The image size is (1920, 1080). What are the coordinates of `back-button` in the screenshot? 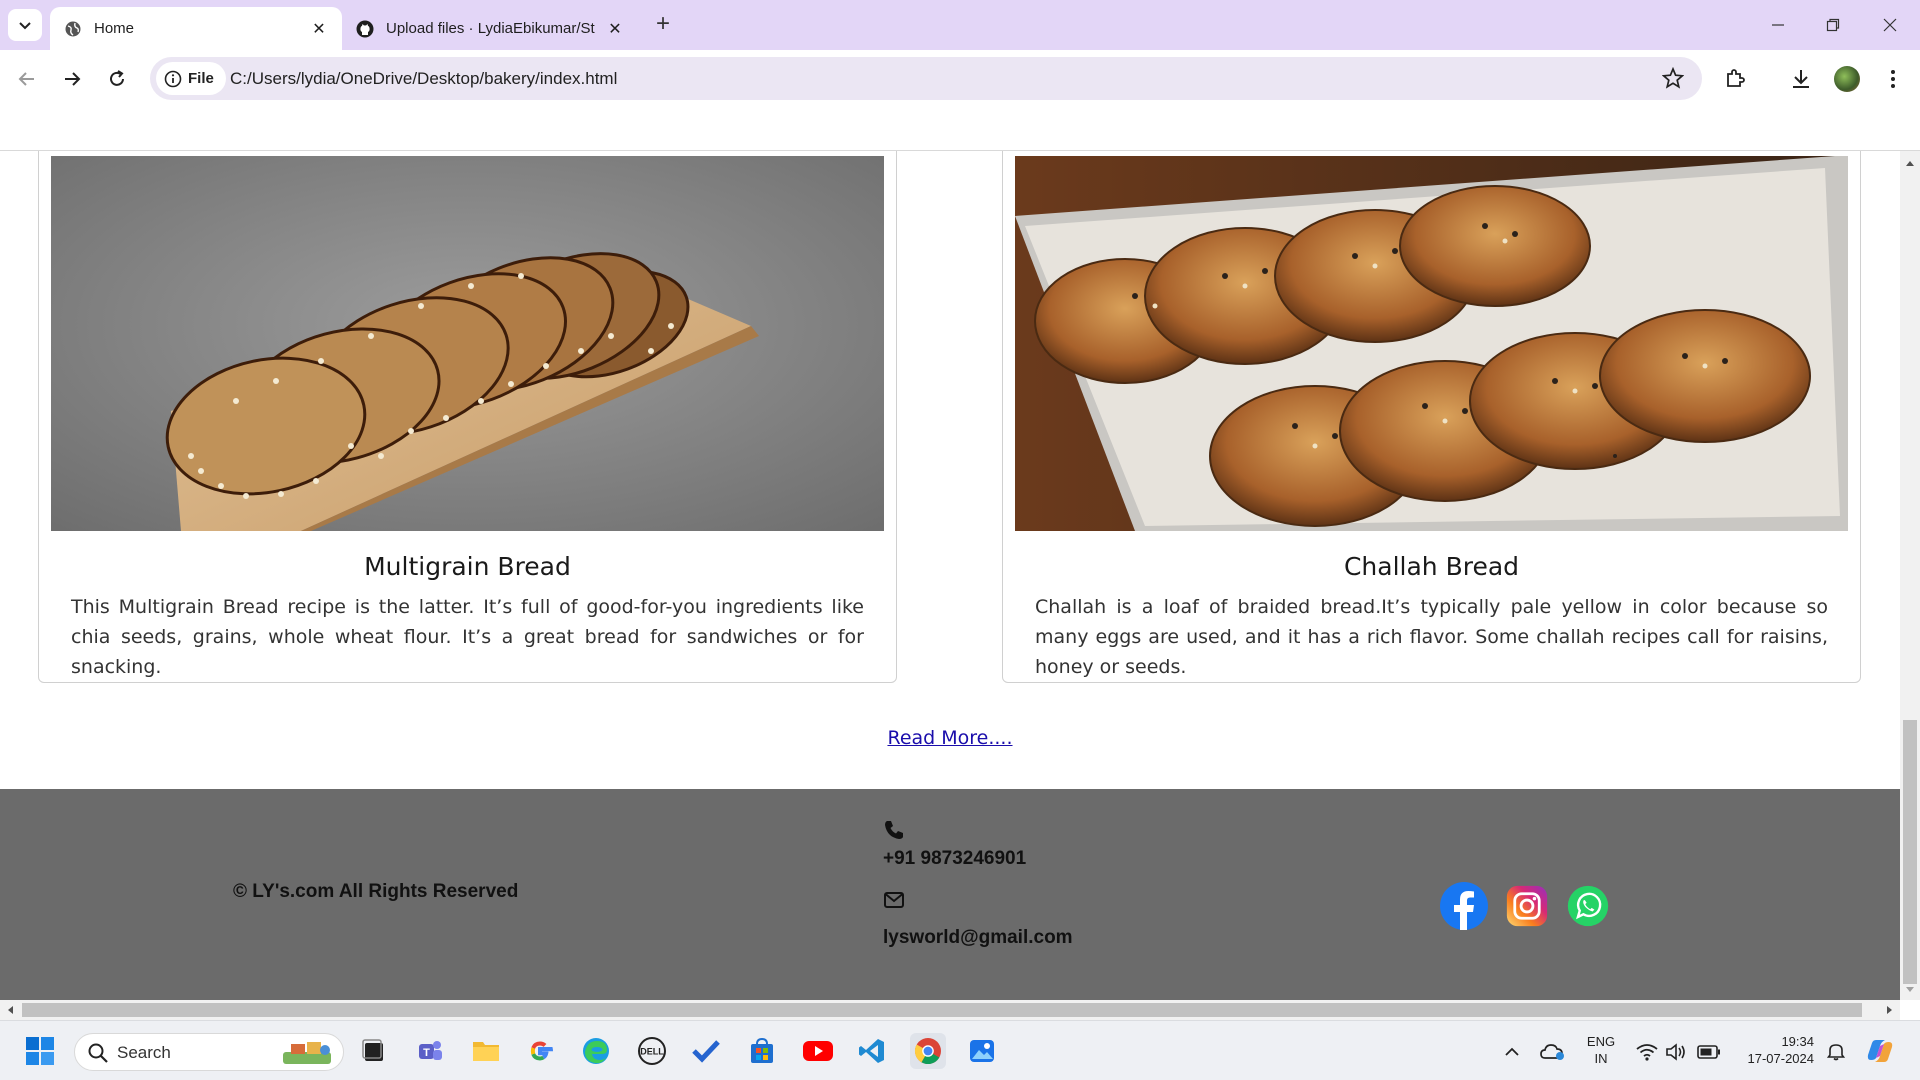 It's located at (27, 79).